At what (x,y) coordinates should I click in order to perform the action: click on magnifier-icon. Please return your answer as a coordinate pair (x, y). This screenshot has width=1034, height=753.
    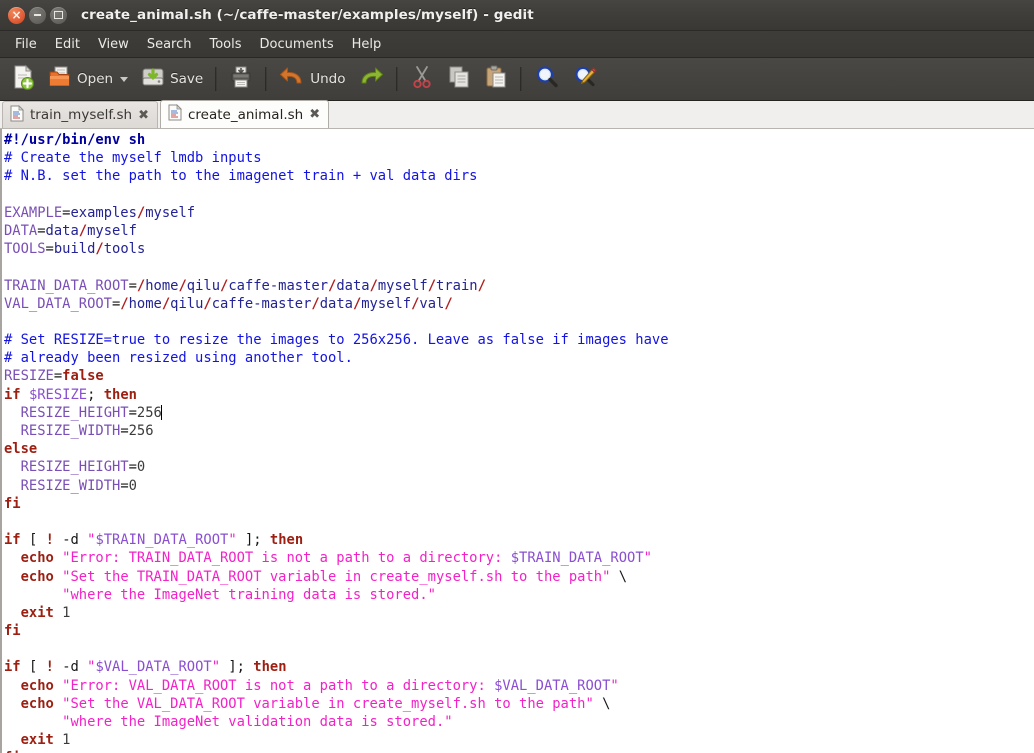
    Looking at the image, I should click on (547, 79).